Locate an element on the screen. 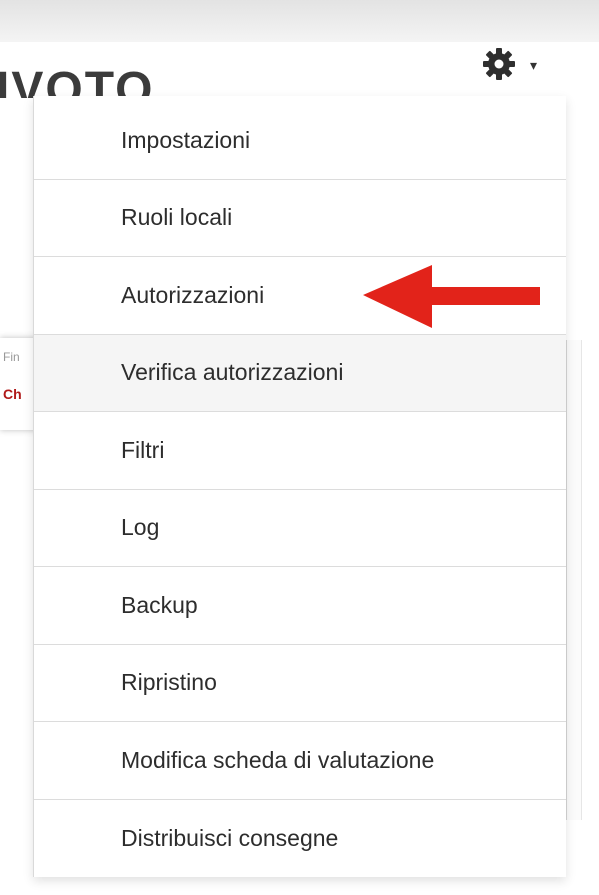  menu-item-ripristino: Ripristino is located at coordinates (300, 683).